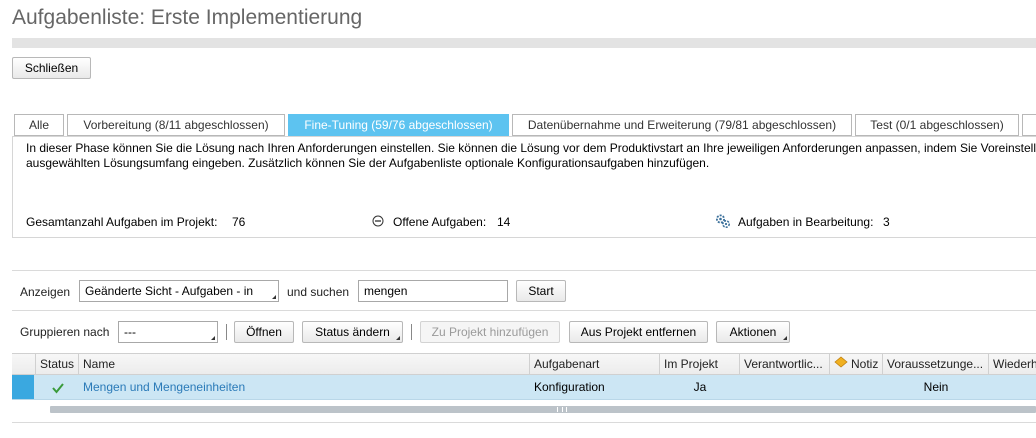  What do you see at coordinates (785, 387) in the screenshot?
I see `row-responsible-cell` at bounding box center [785, 387].